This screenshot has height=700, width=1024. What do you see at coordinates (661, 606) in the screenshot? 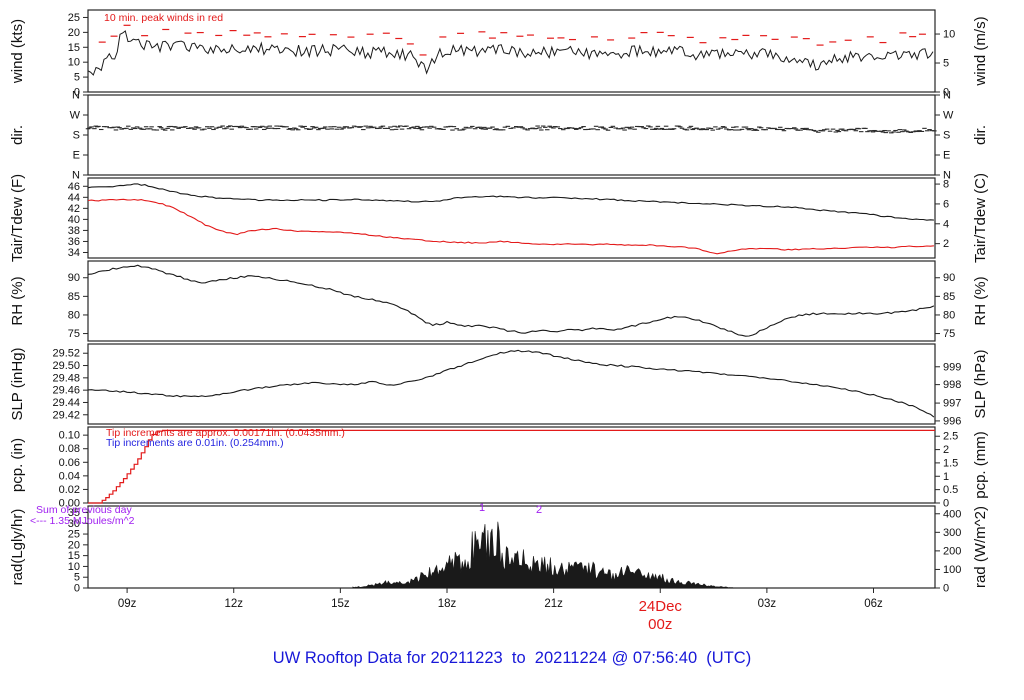
I see `x-tick-date: 24Dec` at bounding box center [661, 606].